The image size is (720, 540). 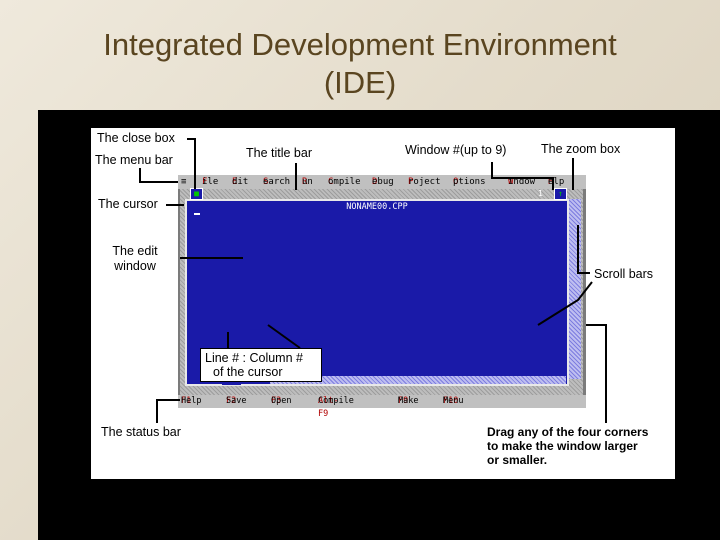 I want to click on leader-menu-bar, so click(x=158, y=175).